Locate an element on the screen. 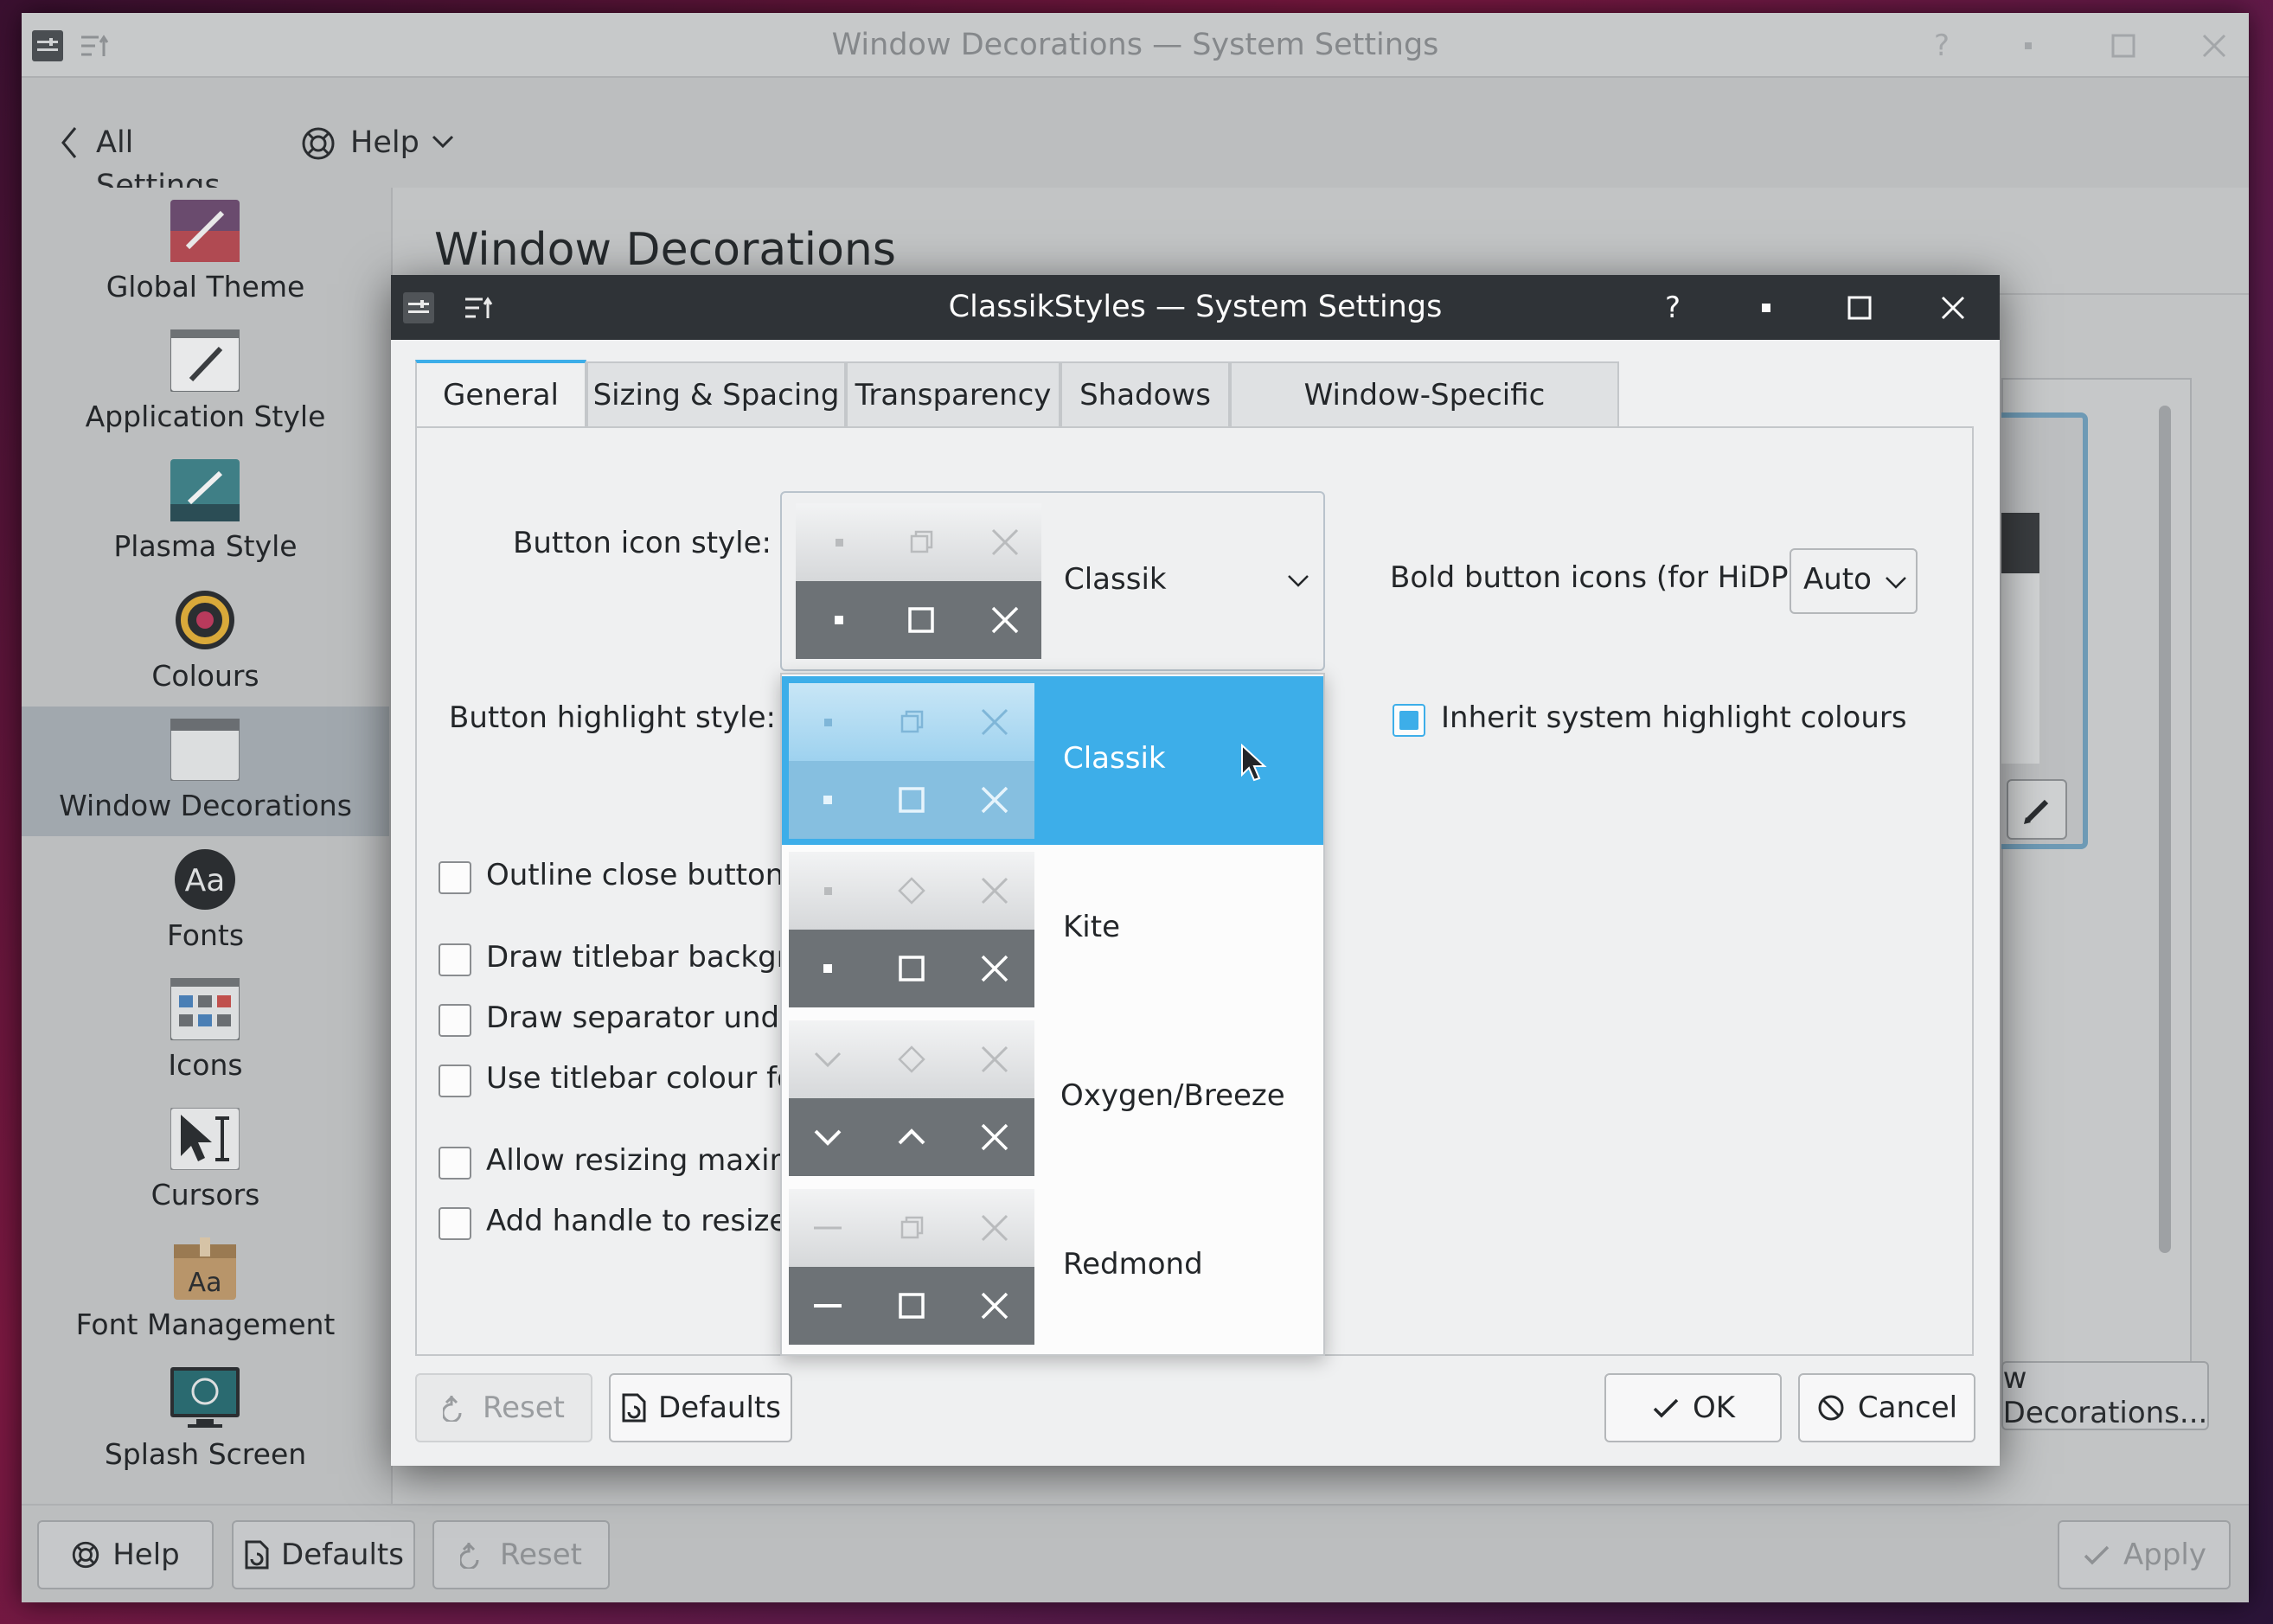  classik-option-preview is located at coordinates (911, 761).